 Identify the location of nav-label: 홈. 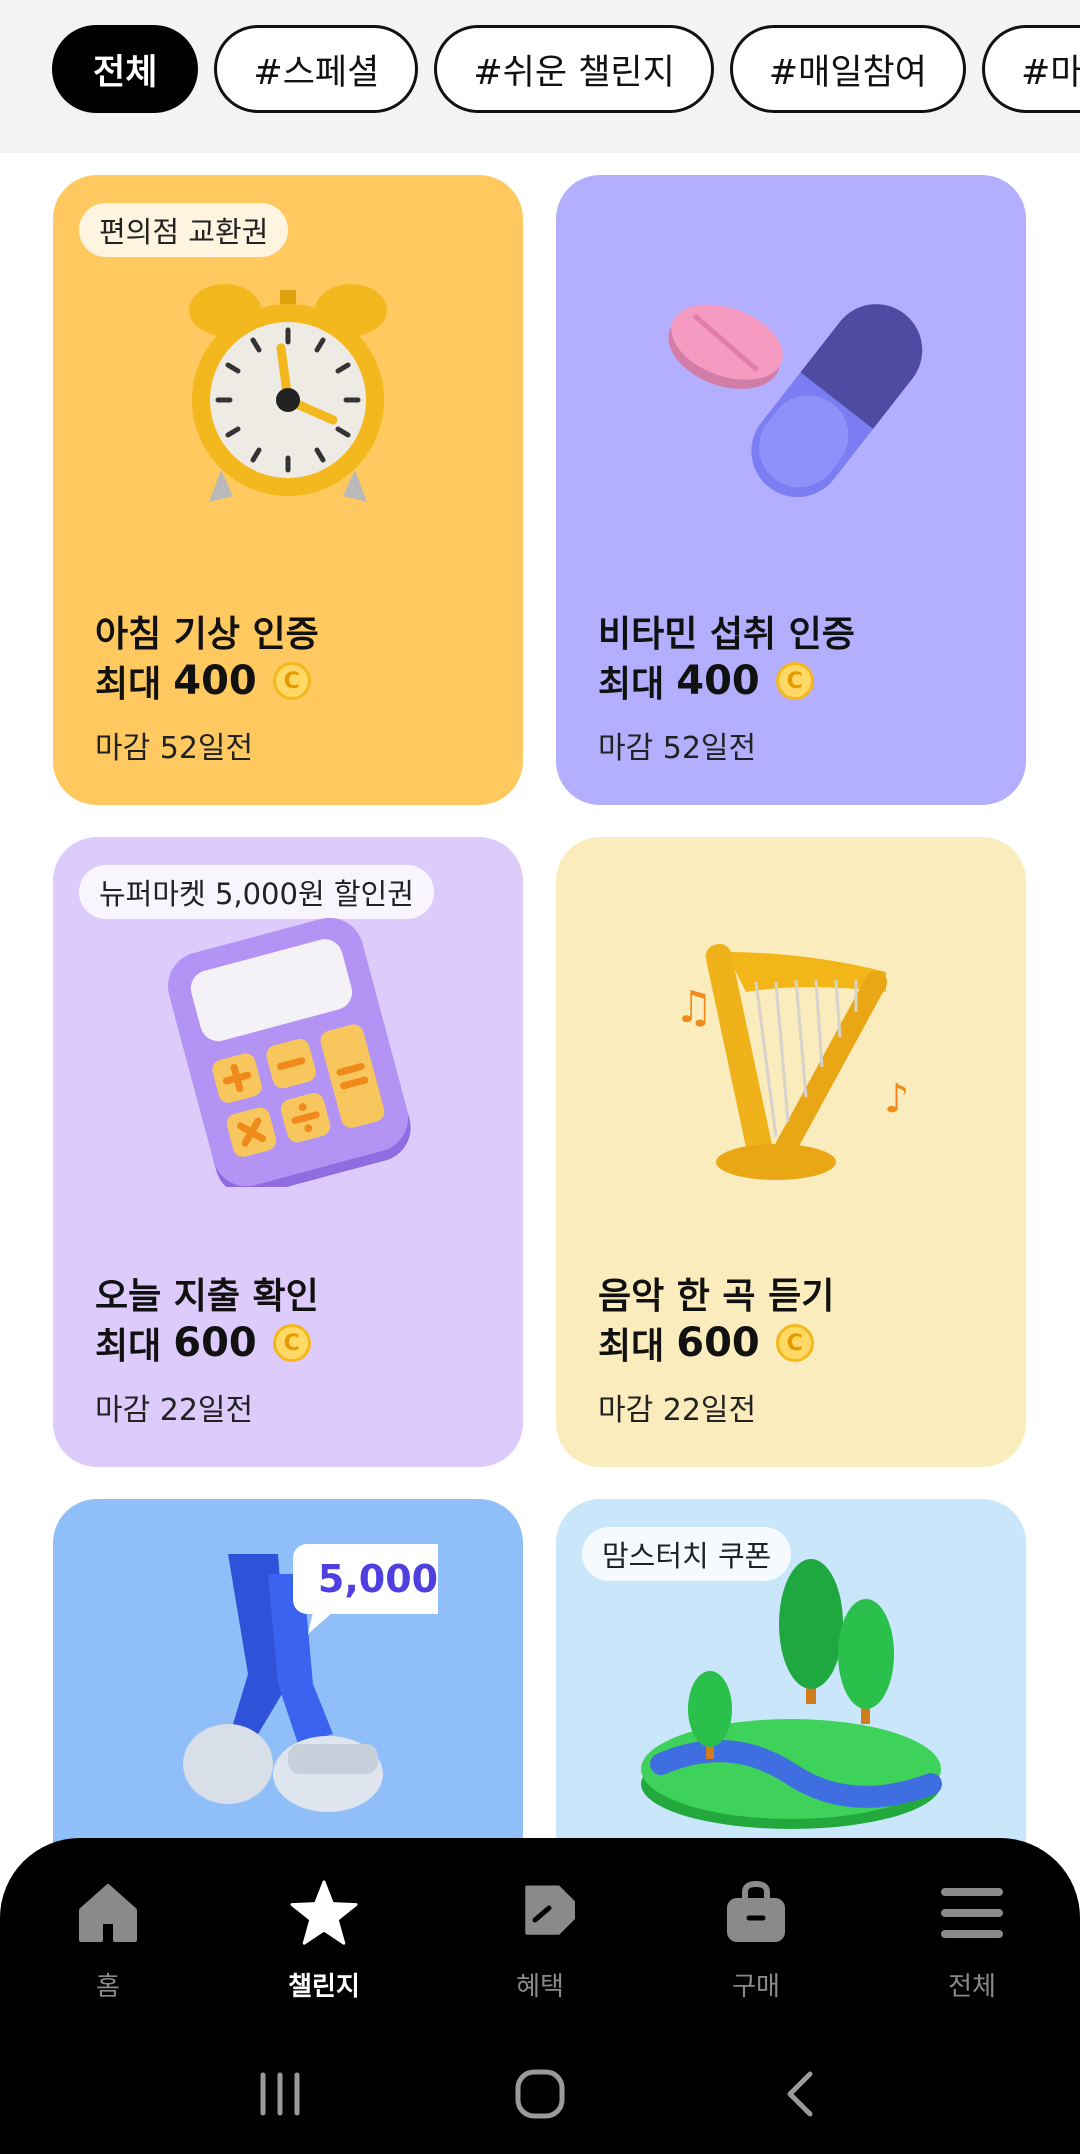
(108, 1987).